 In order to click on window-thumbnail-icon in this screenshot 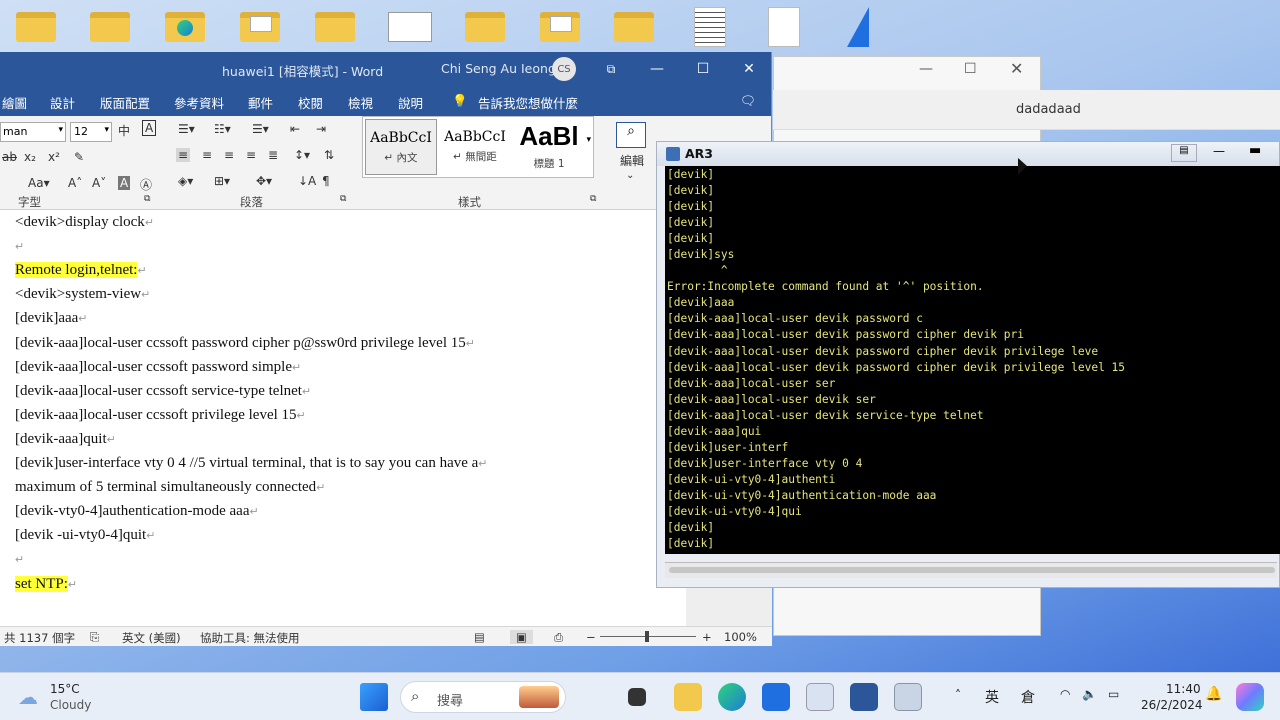, I will do `click(410, 27)`.